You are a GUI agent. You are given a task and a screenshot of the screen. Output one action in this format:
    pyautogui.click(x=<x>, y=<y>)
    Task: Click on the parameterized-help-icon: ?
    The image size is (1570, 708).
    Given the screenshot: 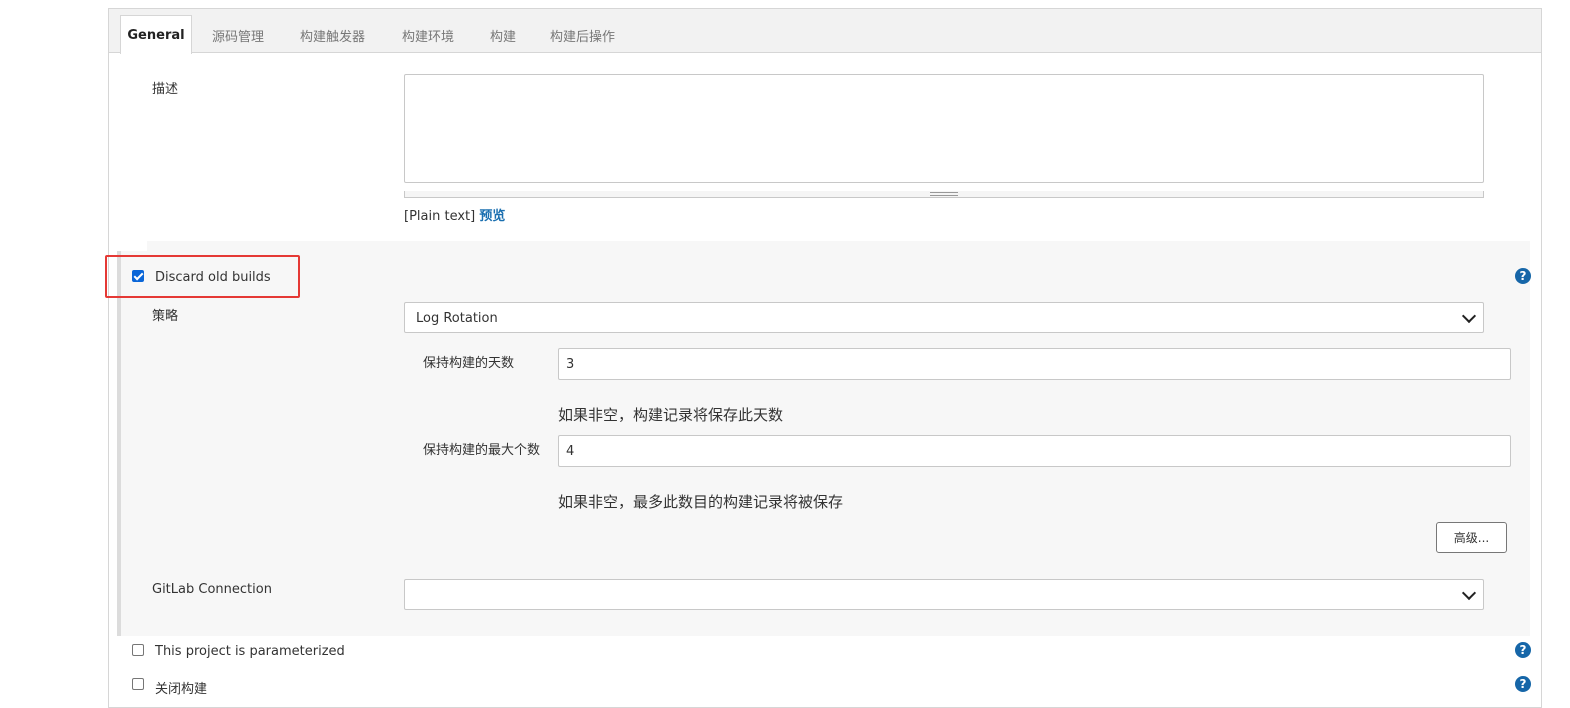 What is the action you would take?
    pyautogui.click(x=1523, y=650)
    